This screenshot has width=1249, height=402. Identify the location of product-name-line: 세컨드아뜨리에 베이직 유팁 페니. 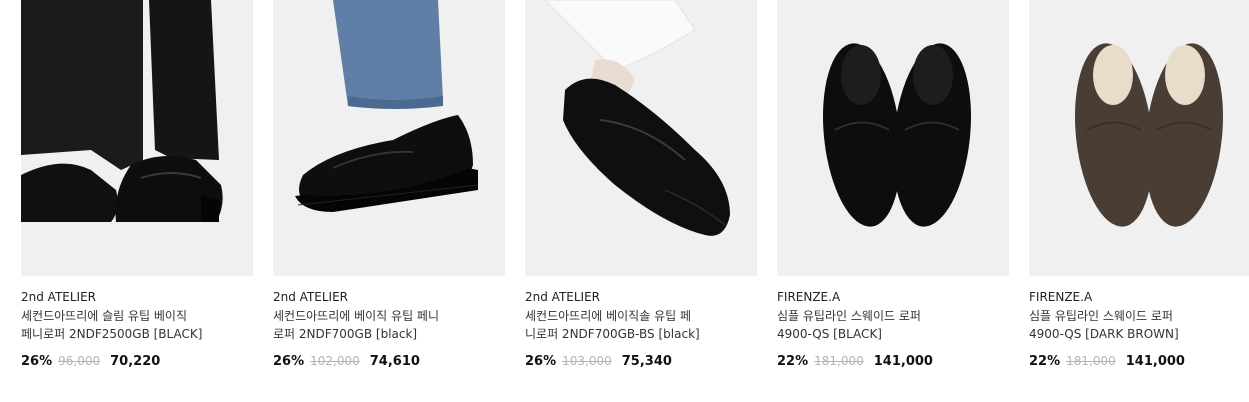
(356, 316).